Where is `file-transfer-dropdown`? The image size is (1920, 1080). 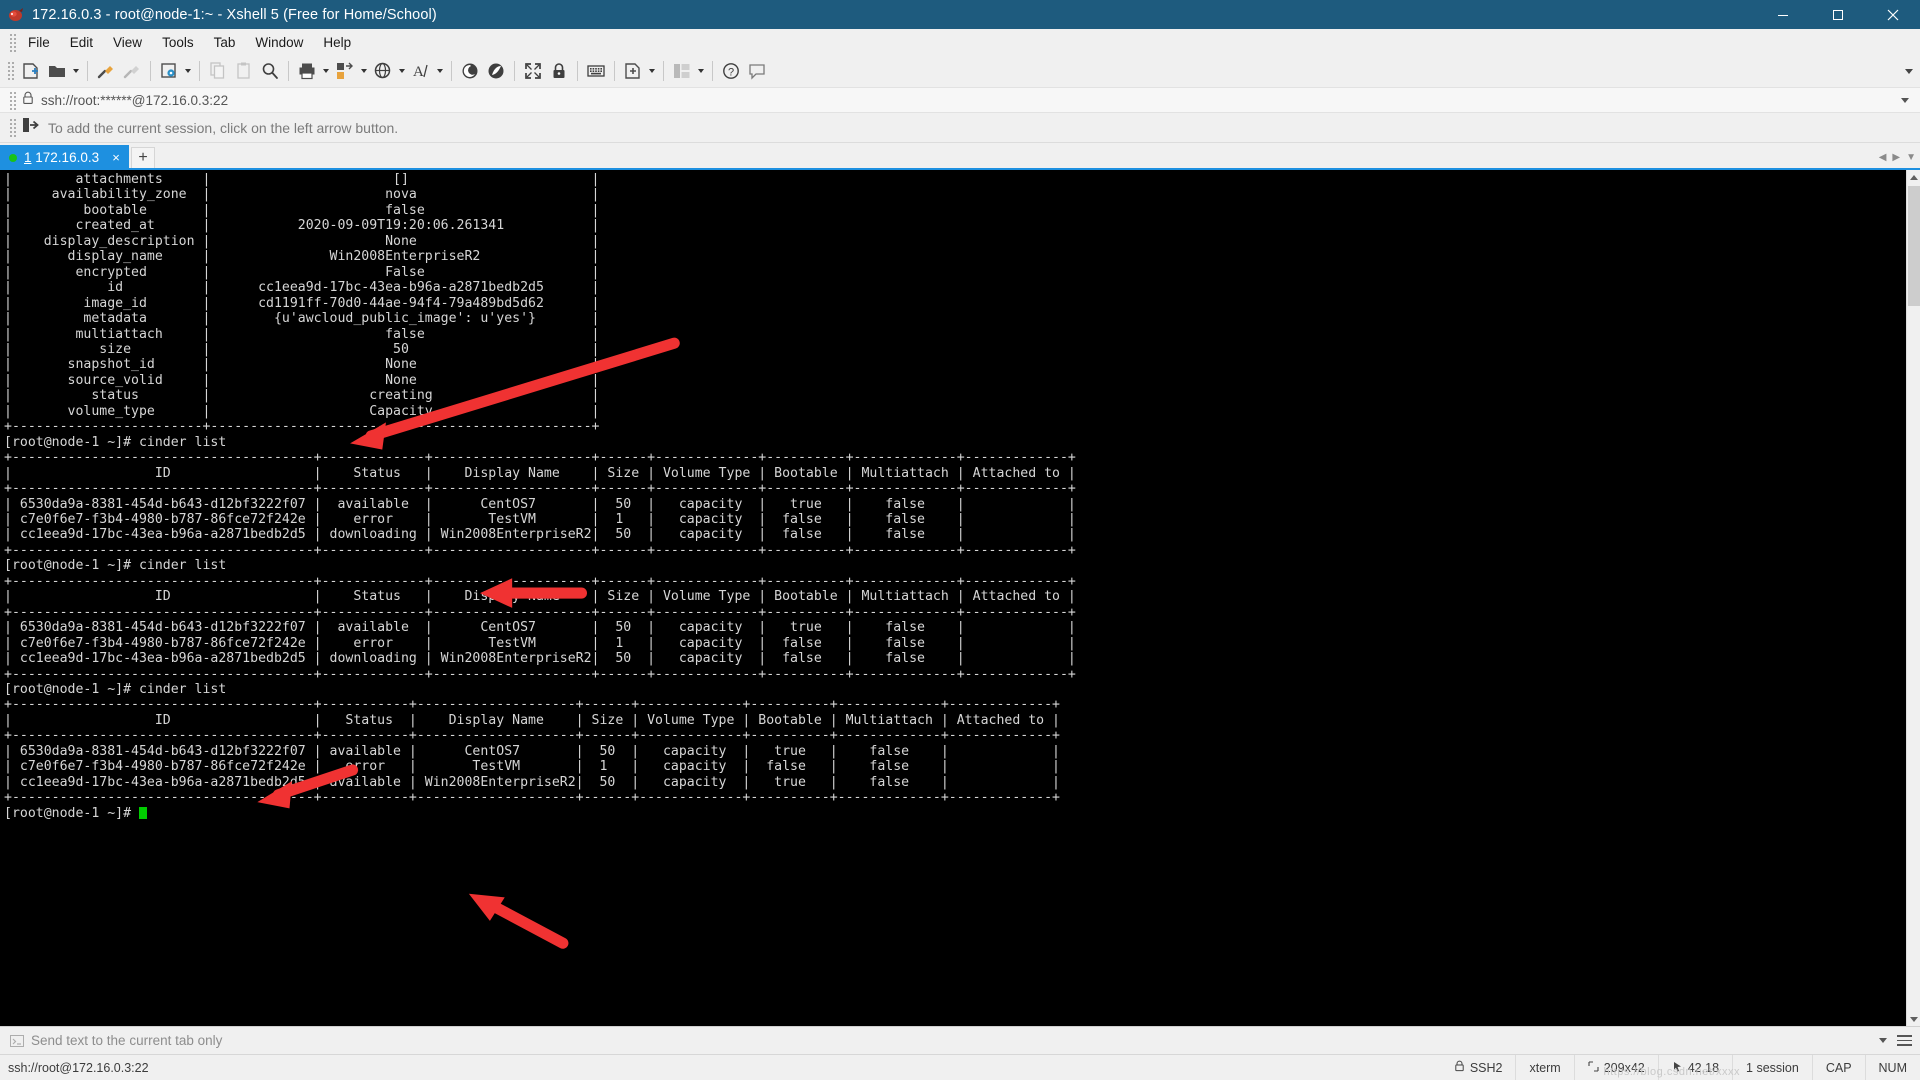
file-transfer-dropdown is located at coordinates (364, 71).